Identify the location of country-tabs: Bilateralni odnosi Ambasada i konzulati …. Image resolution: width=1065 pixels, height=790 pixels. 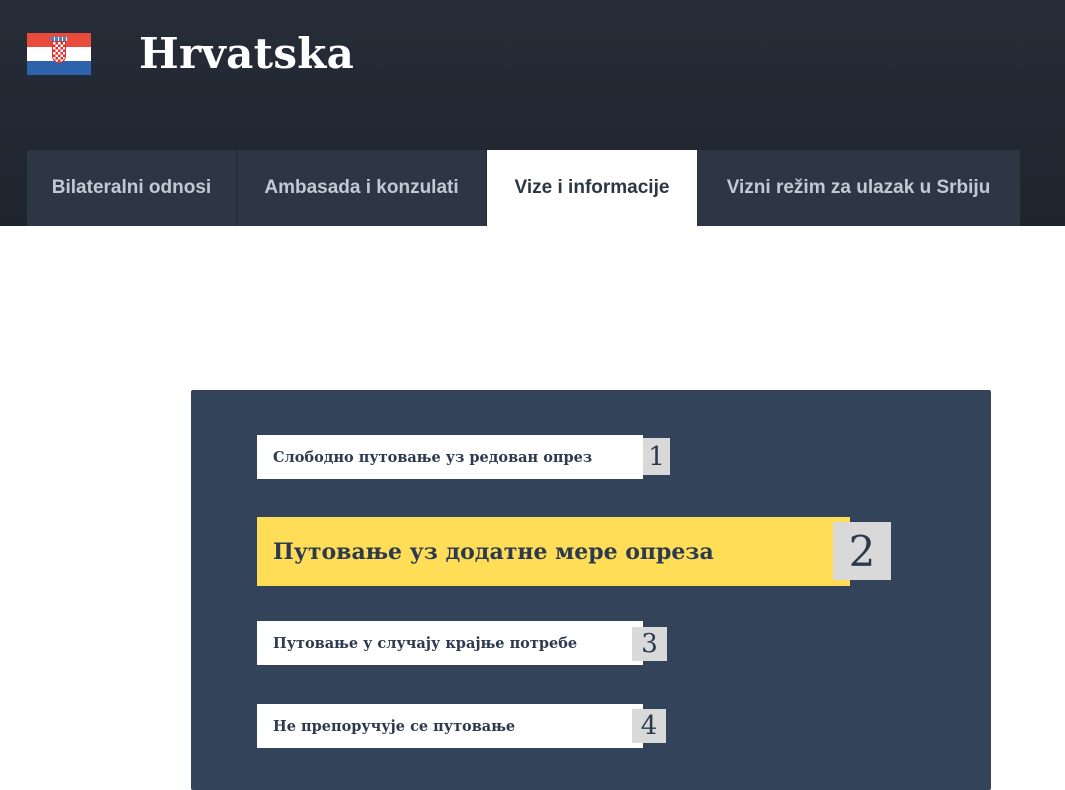
(523, 188).